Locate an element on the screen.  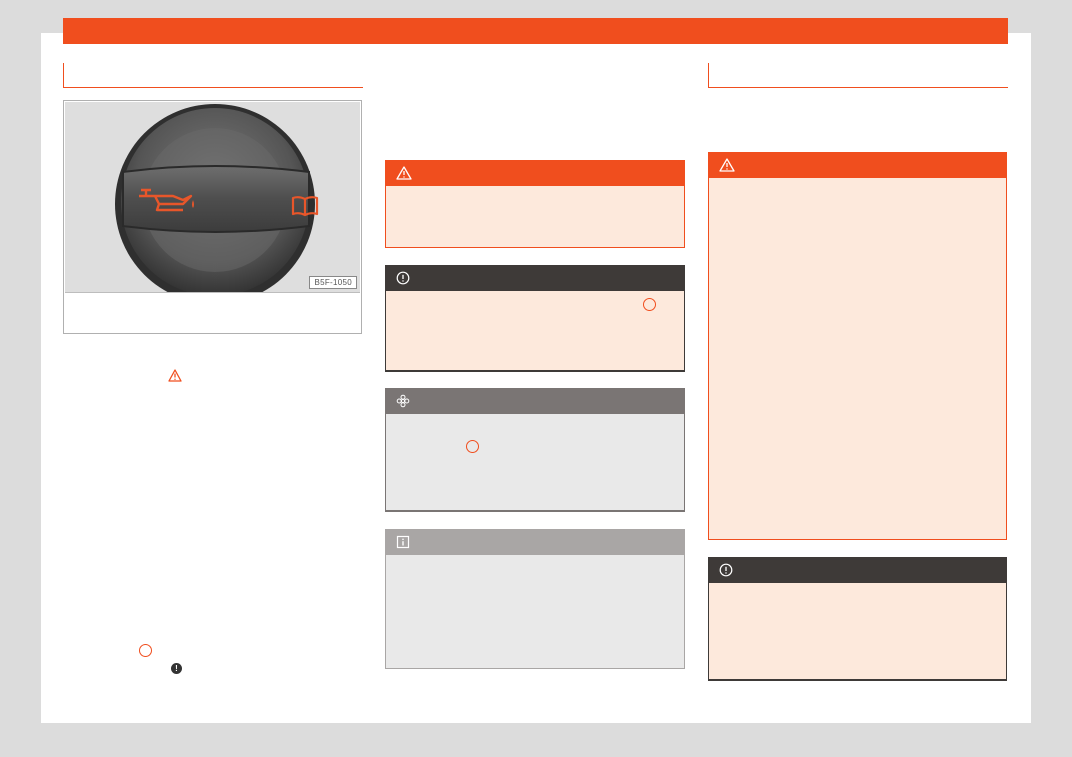
info-icon is located at coordinates (403, 542).